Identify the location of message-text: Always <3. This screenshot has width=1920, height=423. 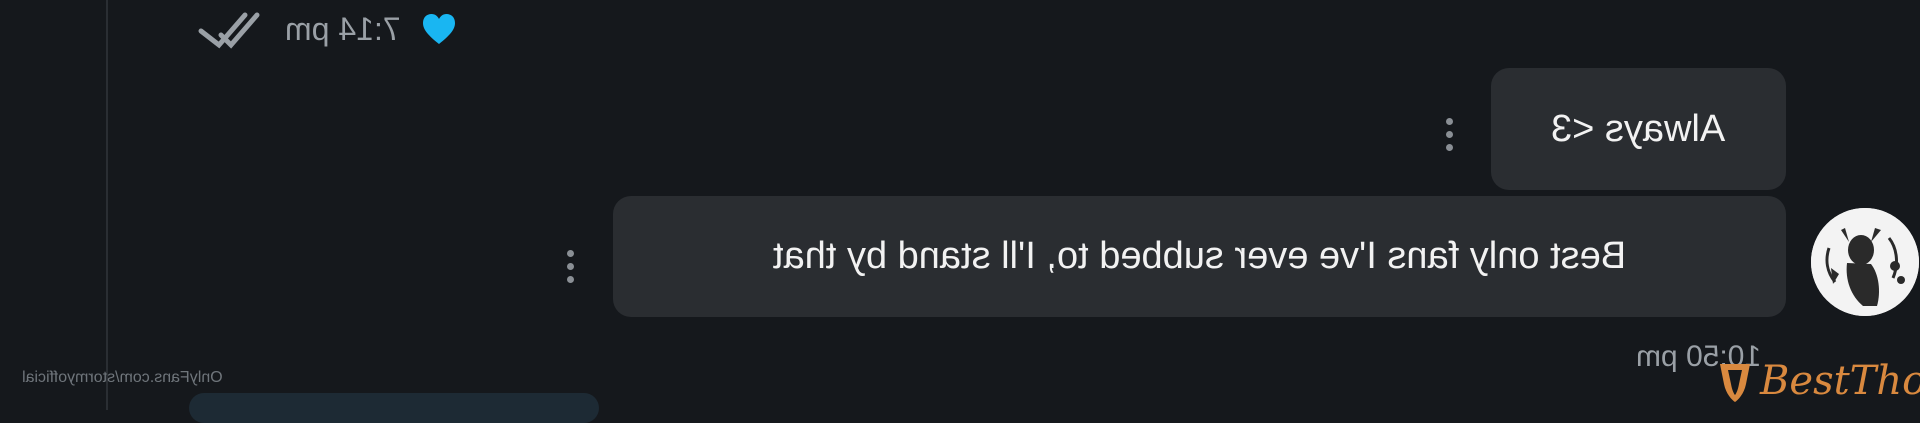
(1638, 128).